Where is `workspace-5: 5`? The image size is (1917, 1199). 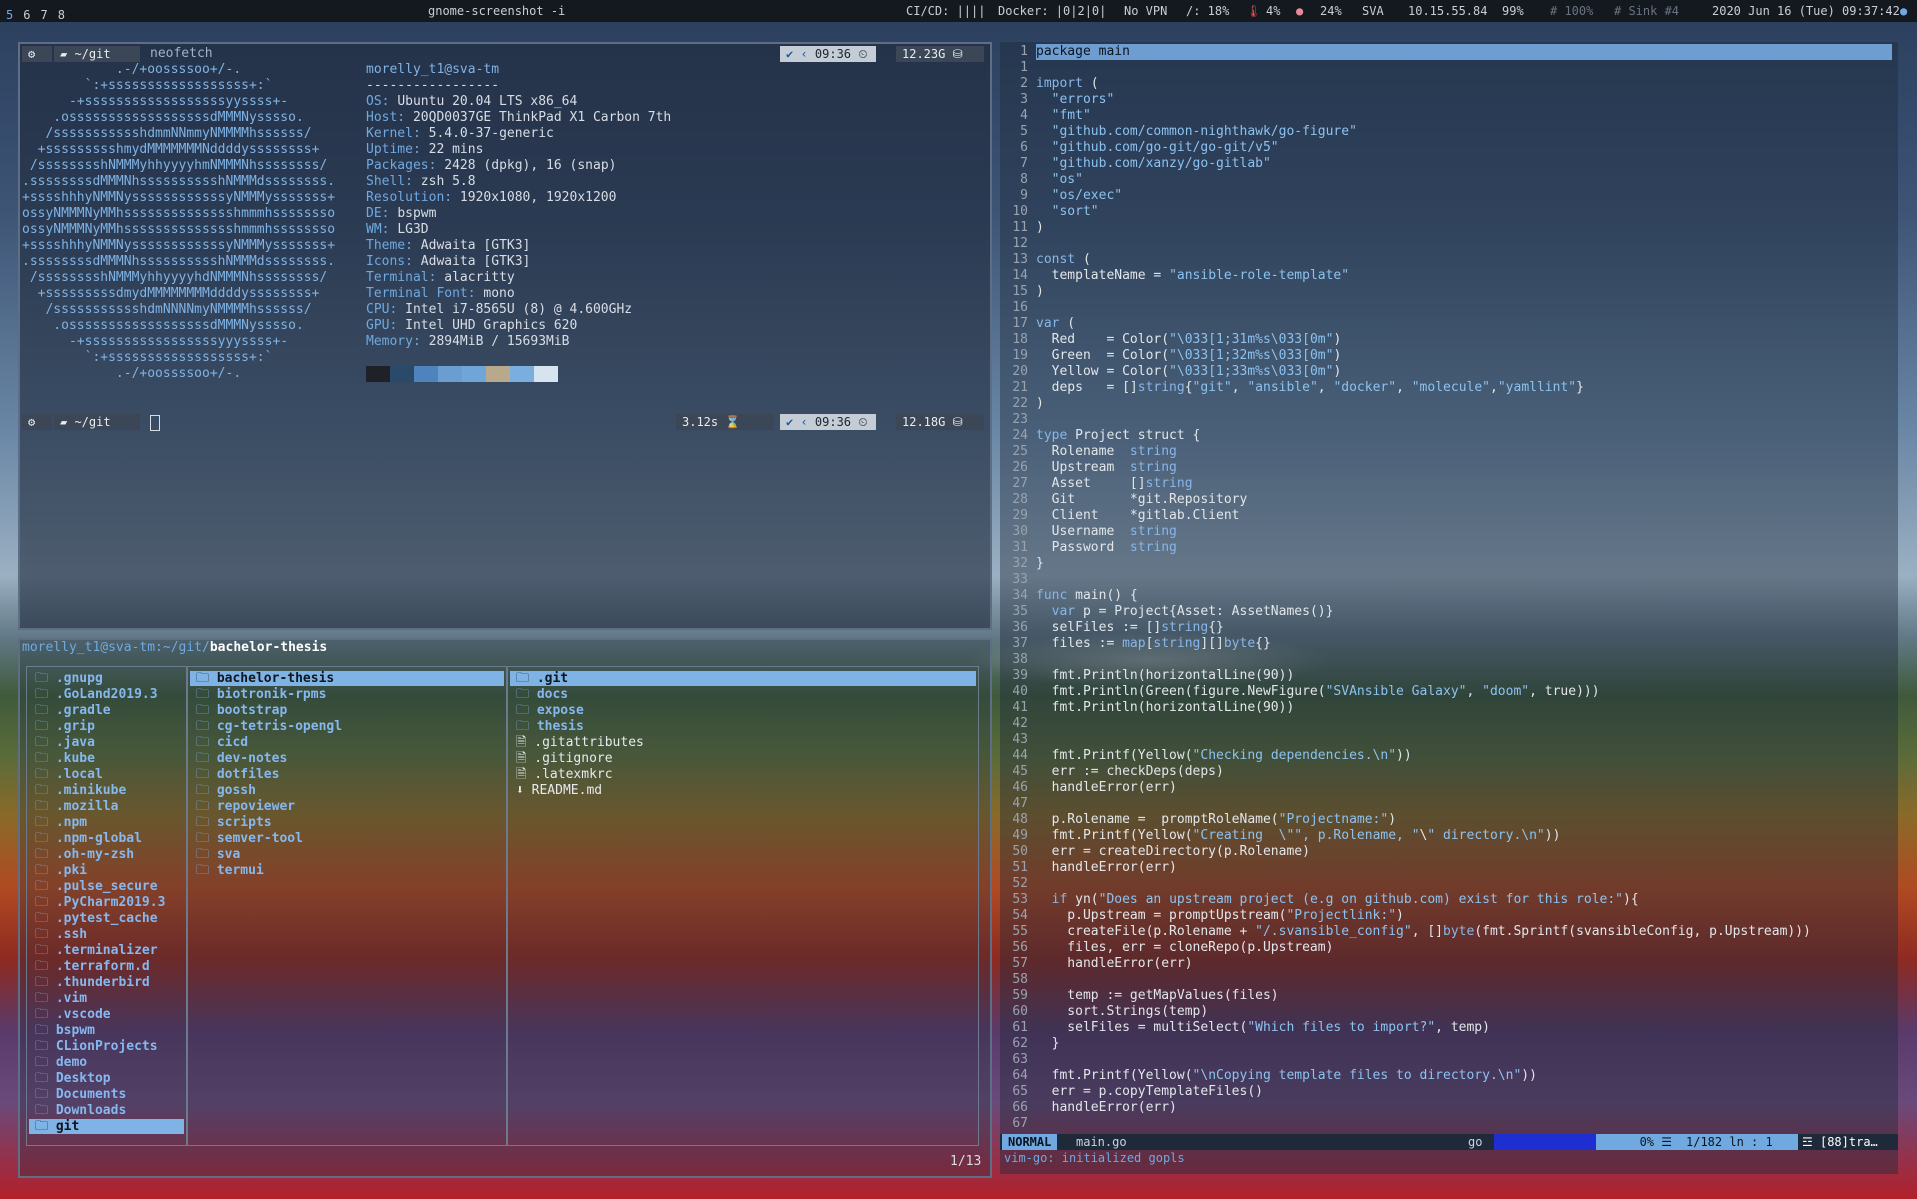
workspace-5: 5 is located at coordinates (9, 15).